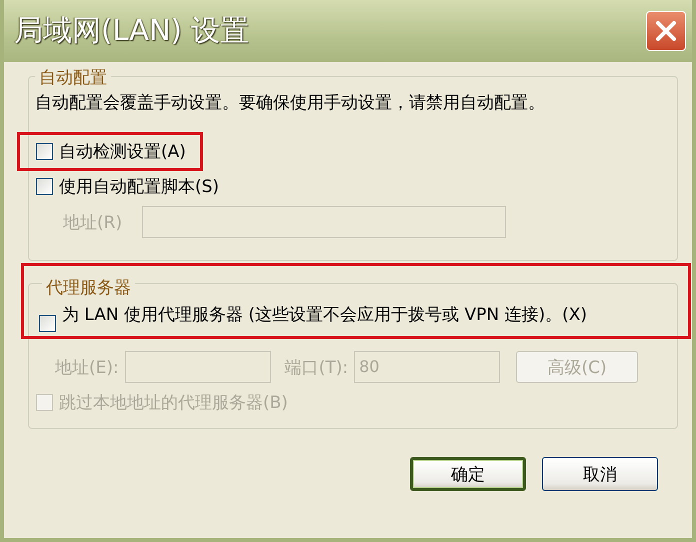  Describe the element at coordinates (316, 367) in the screenshot. I see `port-label: 端口(T):` at that location.